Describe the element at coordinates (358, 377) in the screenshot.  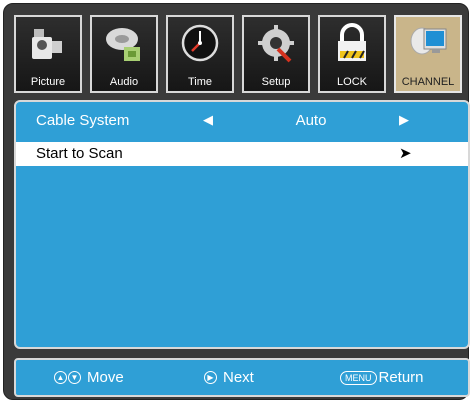
I see `menu-key-icon: MENU` at that location.